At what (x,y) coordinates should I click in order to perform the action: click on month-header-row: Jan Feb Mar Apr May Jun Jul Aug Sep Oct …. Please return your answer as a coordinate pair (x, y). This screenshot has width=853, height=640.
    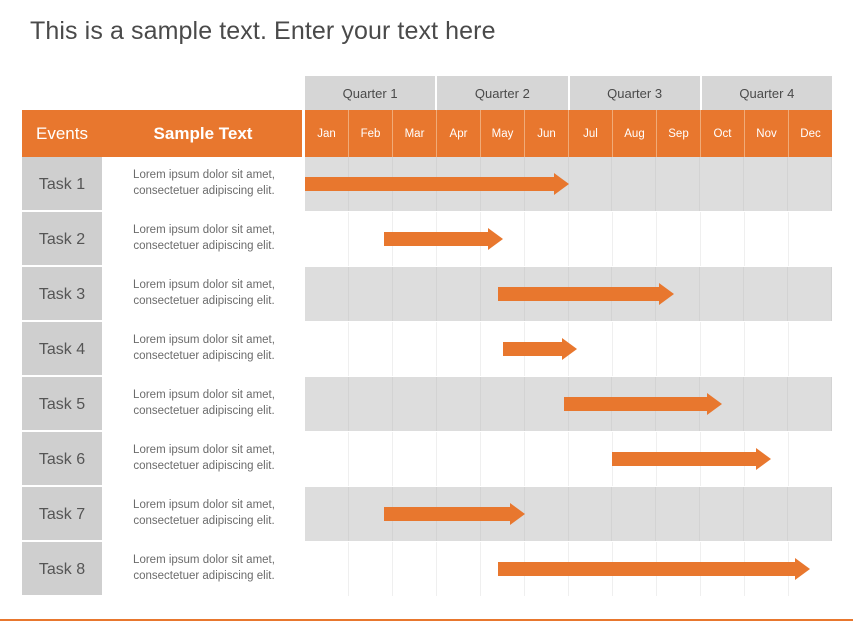
    Looking at the image, I should click on (568, 133).